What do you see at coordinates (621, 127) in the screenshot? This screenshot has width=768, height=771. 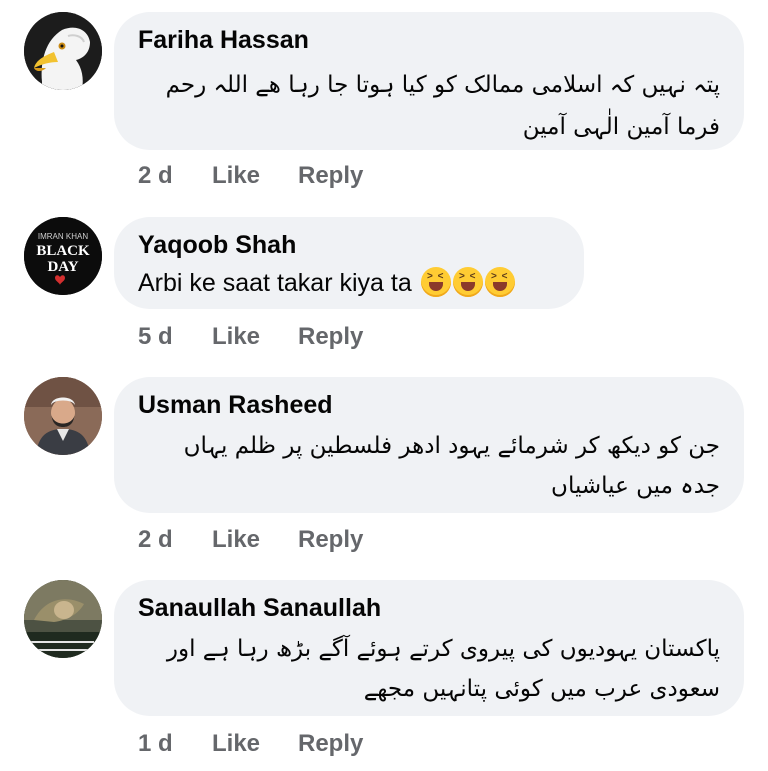 I see `comment-text-line: فرما آمین الٰہی آمین` at bounding box center [621, 127].